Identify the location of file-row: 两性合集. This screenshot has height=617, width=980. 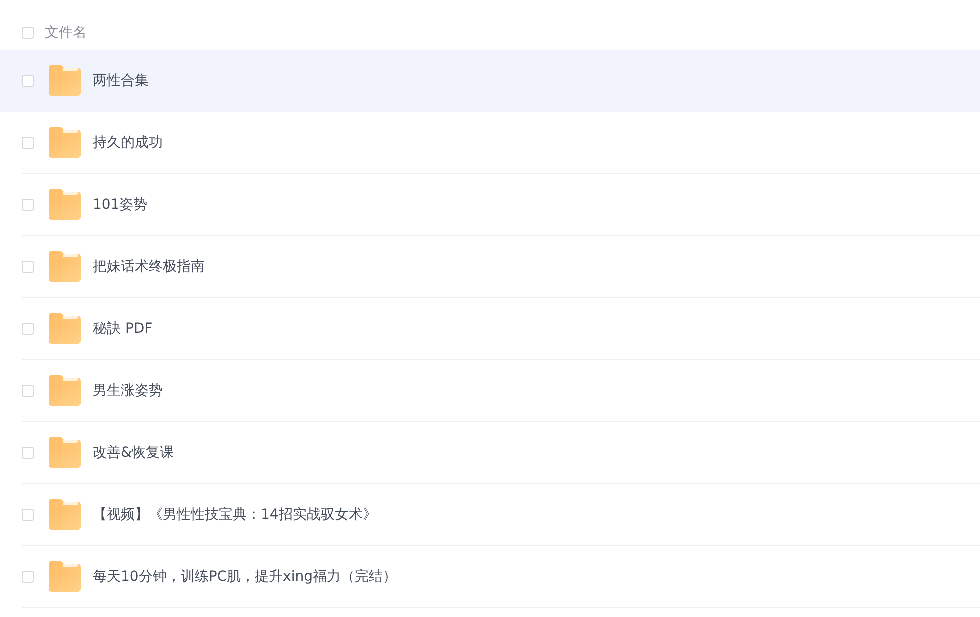
(490, 81).